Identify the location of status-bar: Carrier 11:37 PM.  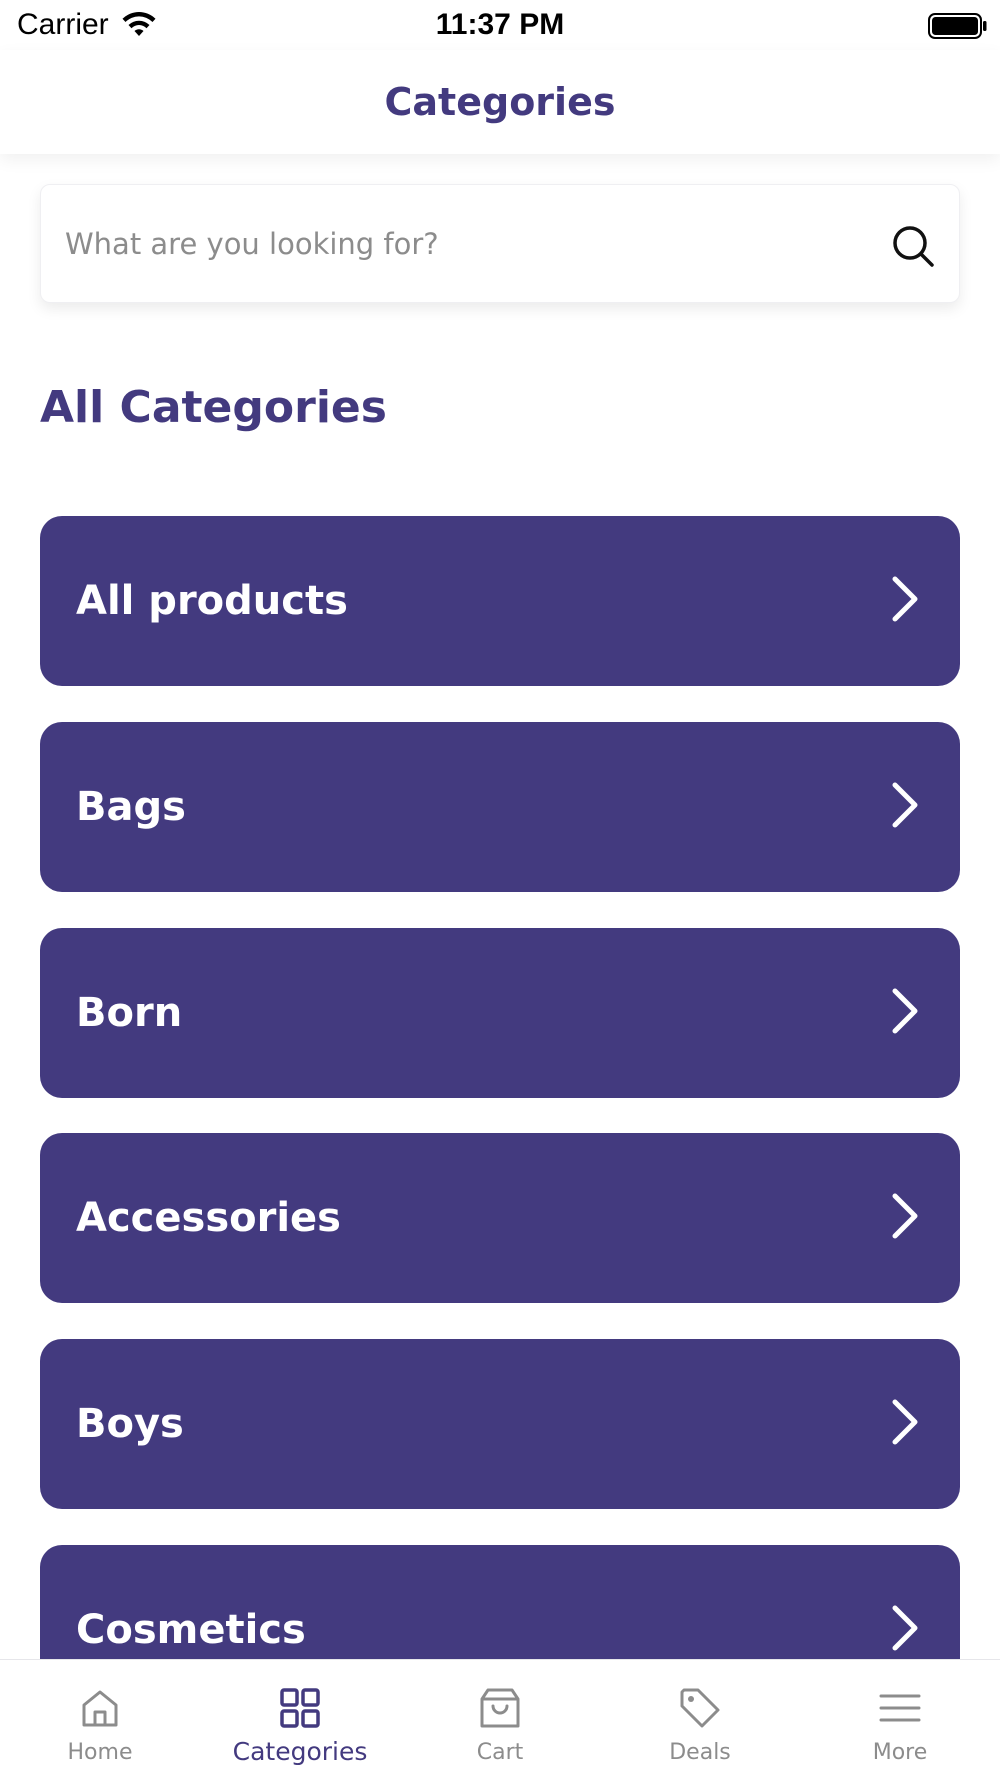
(500, 25).